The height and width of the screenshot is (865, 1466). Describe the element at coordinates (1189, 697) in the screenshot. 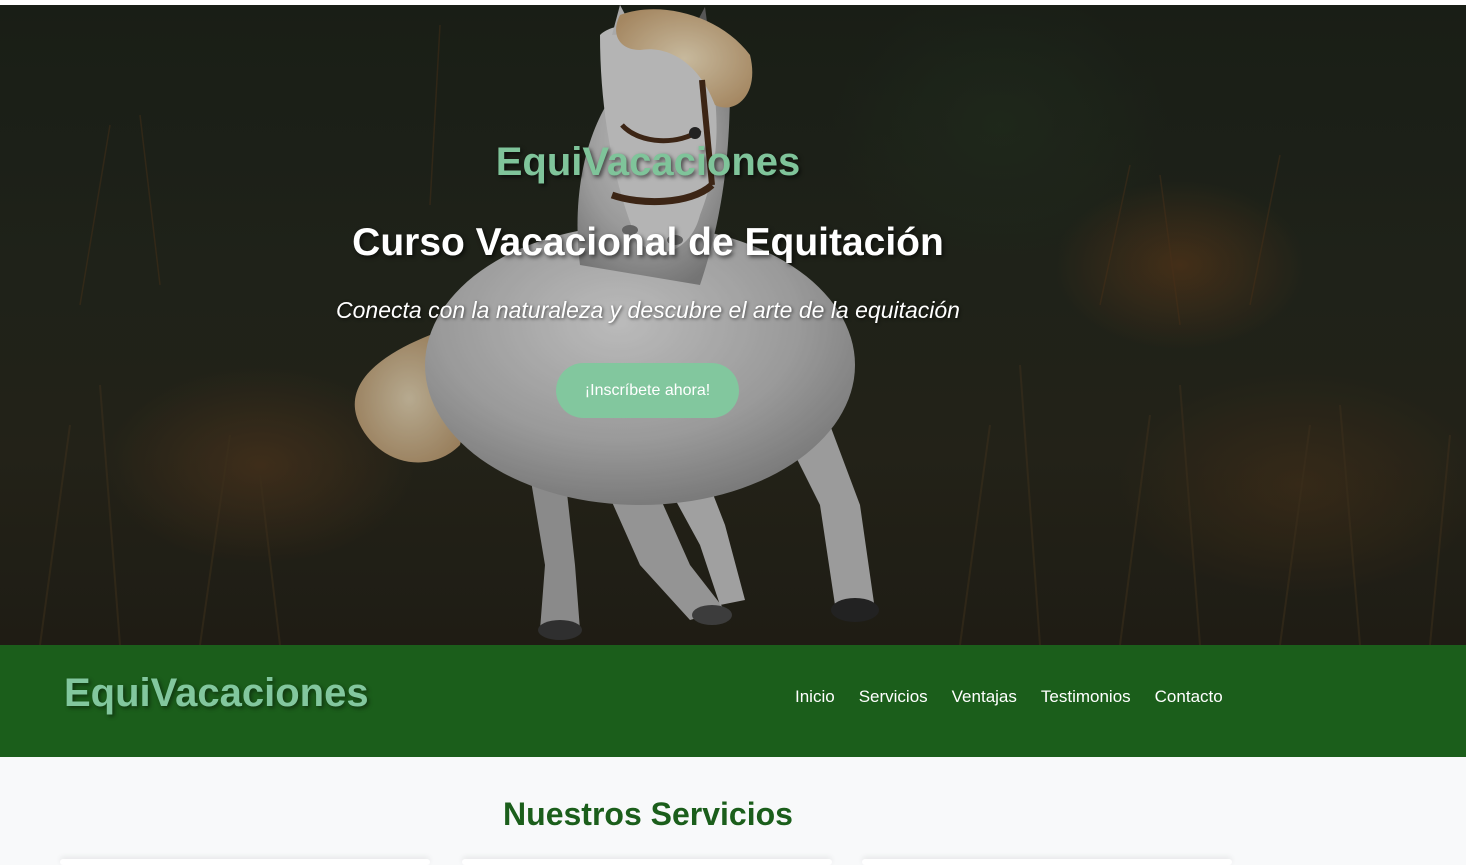

I see `nav-link-contacto: Contacto` at that location.